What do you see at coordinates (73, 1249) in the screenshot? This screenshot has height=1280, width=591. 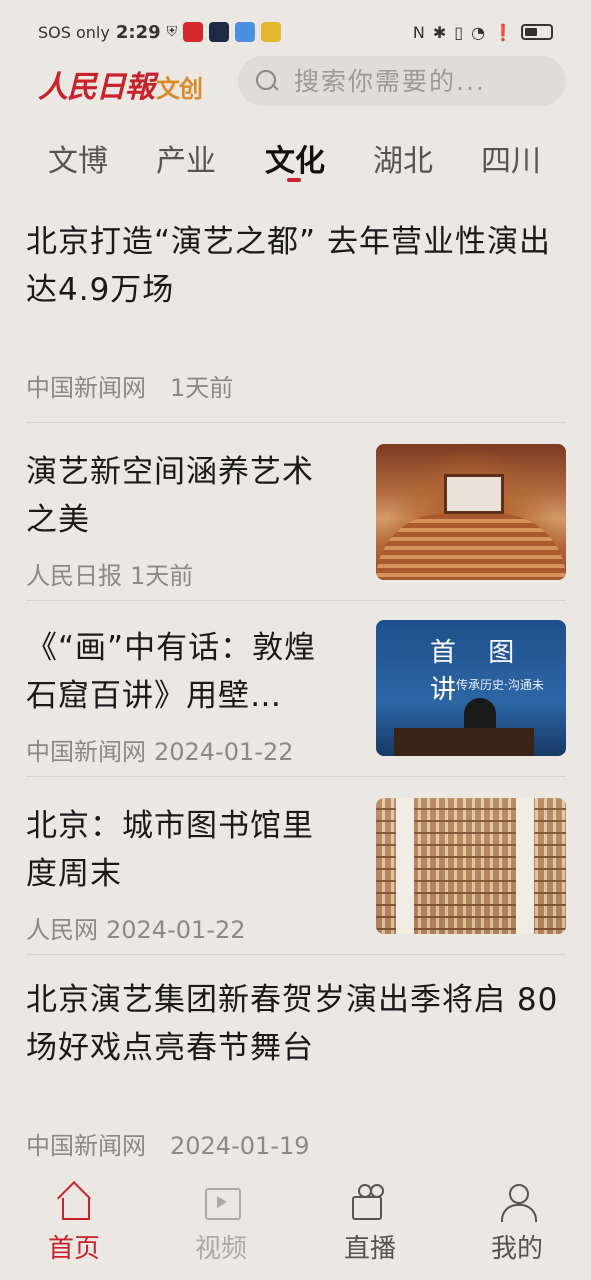 I see `nav-label: 首页` at bounding box center [73, 1249].